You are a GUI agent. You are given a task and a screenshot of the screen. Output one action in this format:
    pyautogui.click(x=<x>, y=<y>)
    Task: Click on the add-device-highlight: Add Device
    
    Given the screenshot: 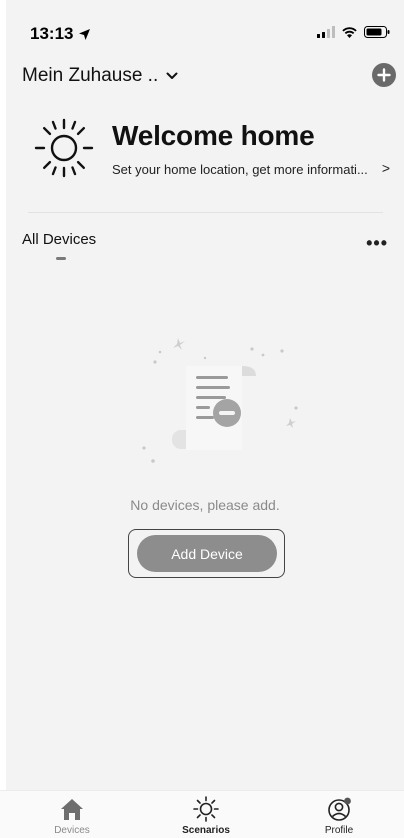 What is the action you would take?
    pyautogui.click(x=206, y=553)
    